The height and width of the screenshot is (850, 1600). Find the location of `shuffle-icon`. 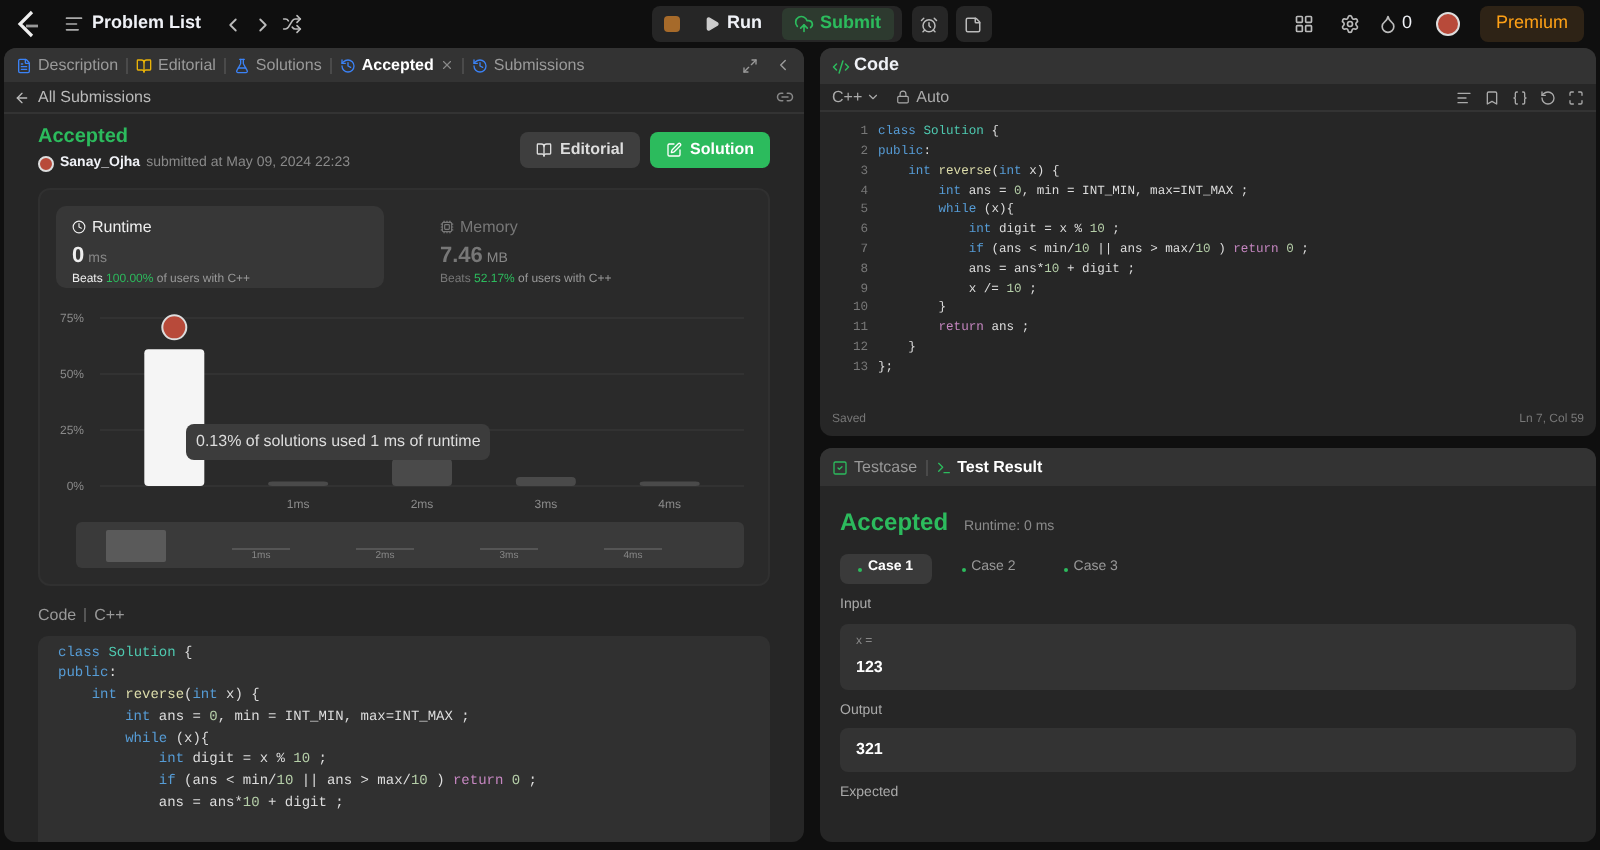

shuffle-icon is located at coordinates (291, 24).